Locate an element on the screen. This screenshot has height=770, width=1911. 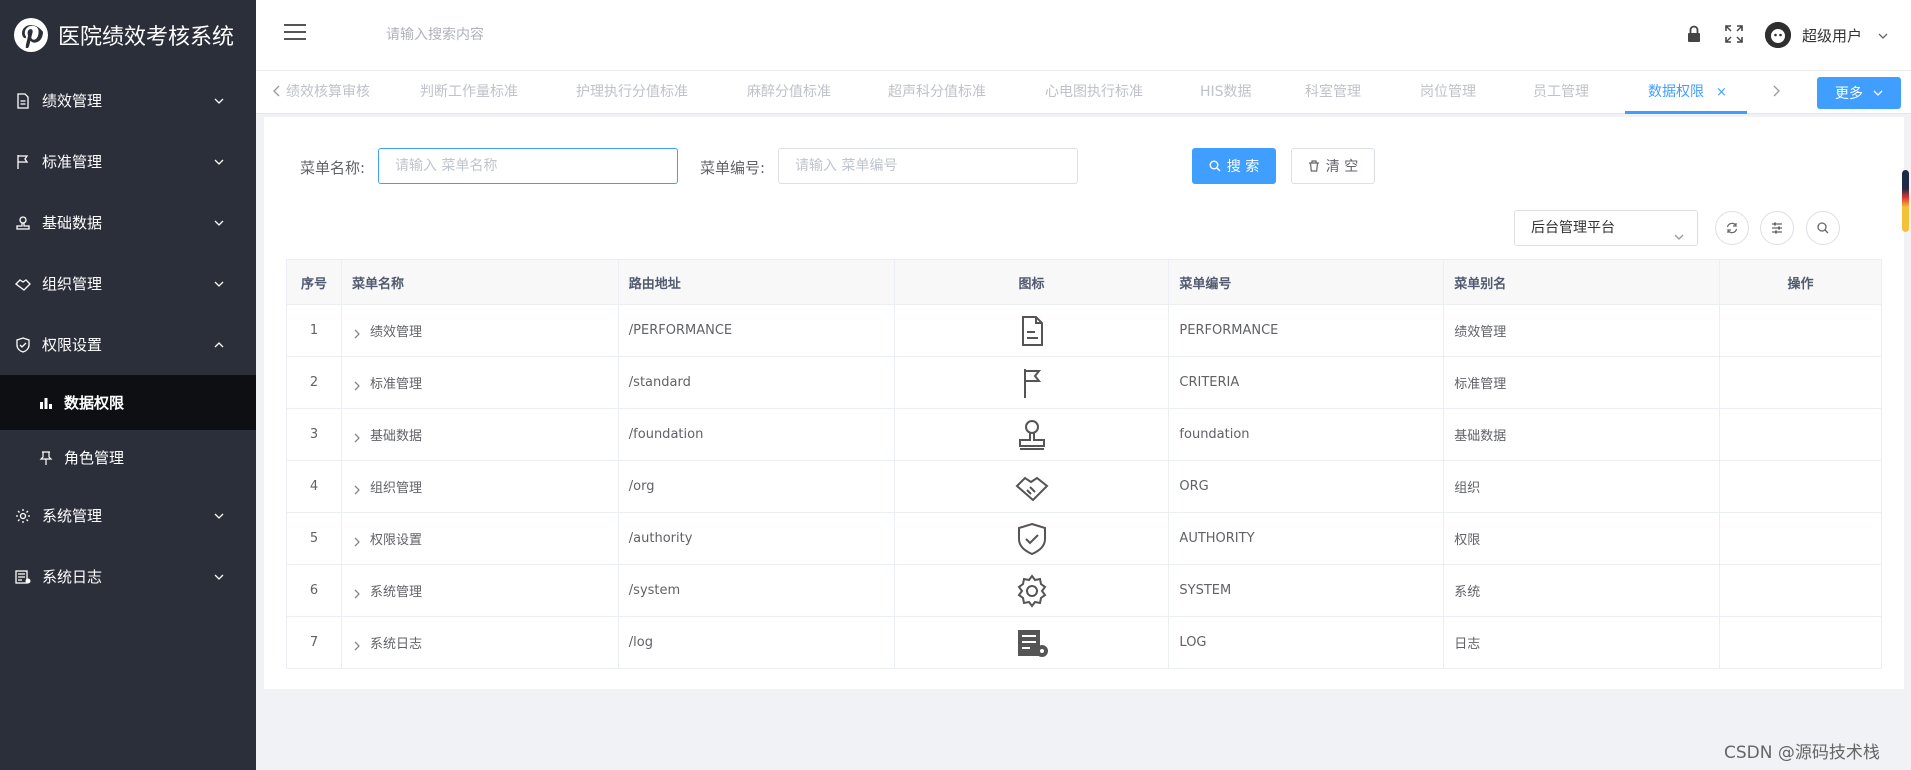
tab-employee: 员工管理 is located at coordinates (1561, 92).